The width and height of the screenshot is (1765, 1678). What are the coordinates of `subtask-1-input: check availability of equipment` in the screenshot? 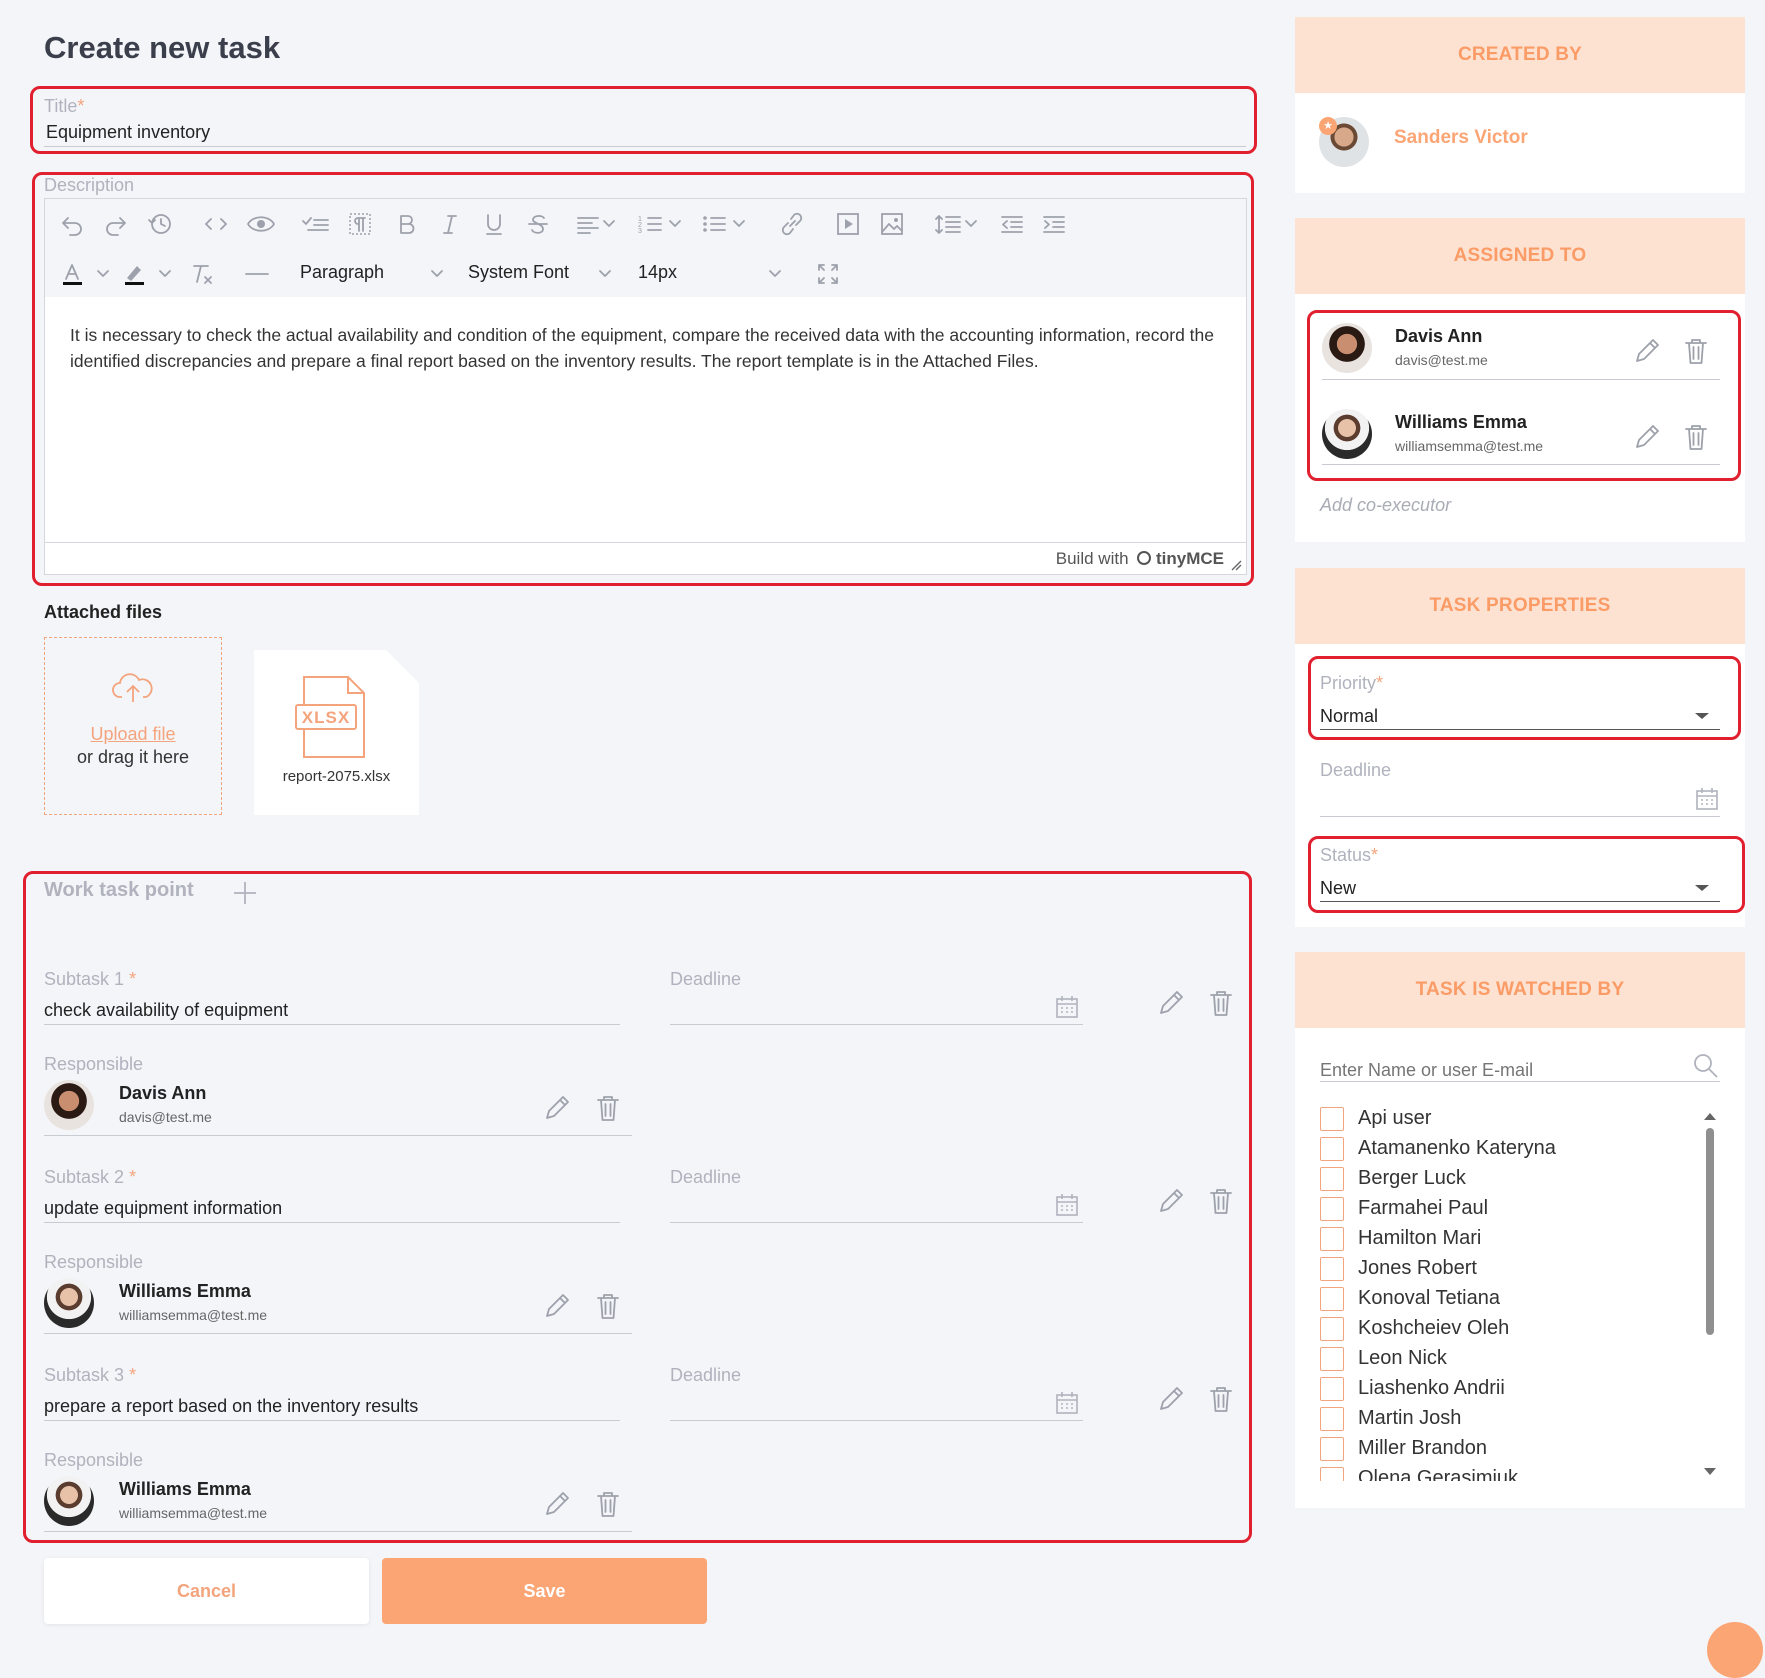 It's located at (166, 1010).